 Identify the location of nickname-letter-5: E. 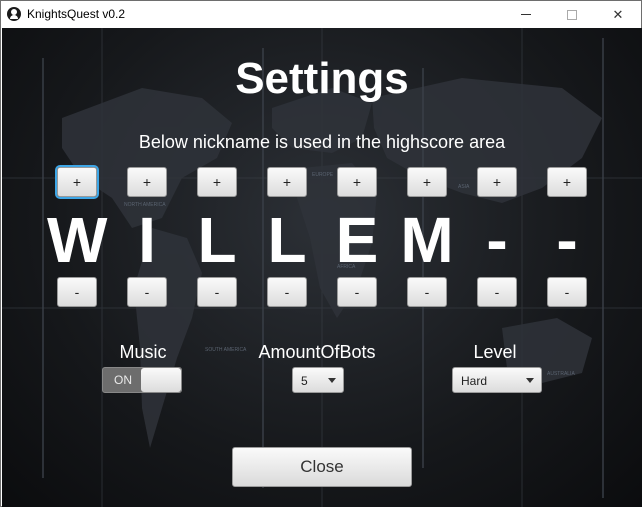
(357, 240).